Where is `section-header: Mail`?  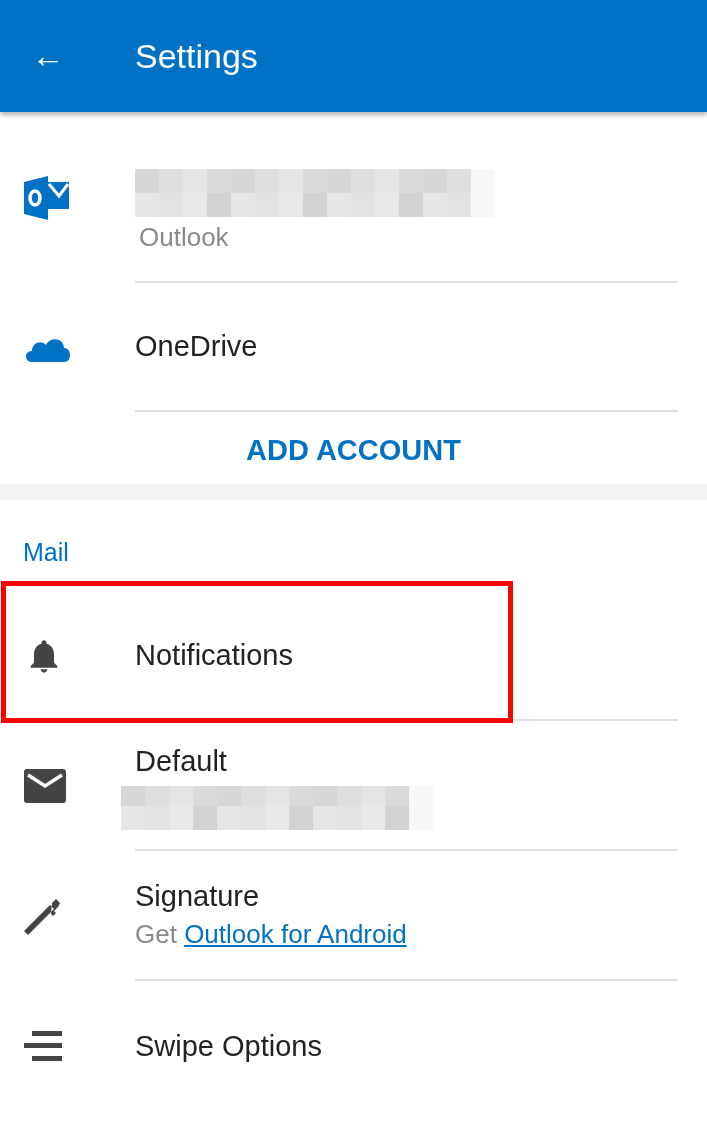 section-header: Mail is located at coordinates (46, 552).